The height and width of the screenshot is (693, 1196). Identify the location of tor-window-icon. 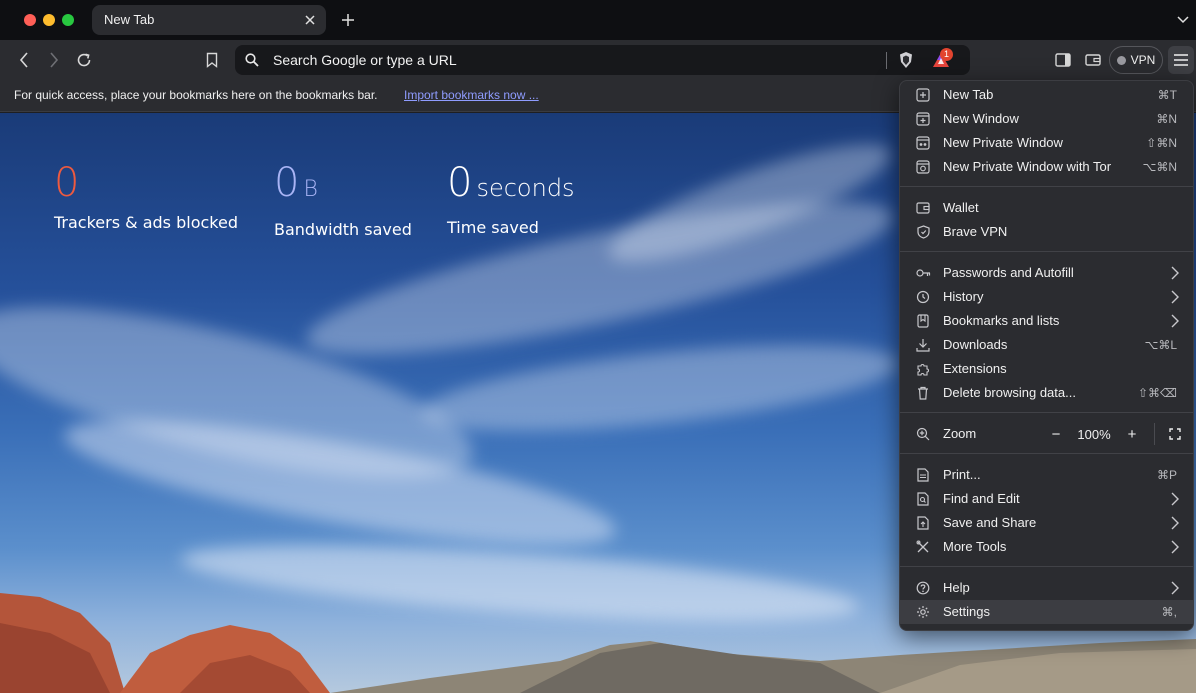
(923, 167).